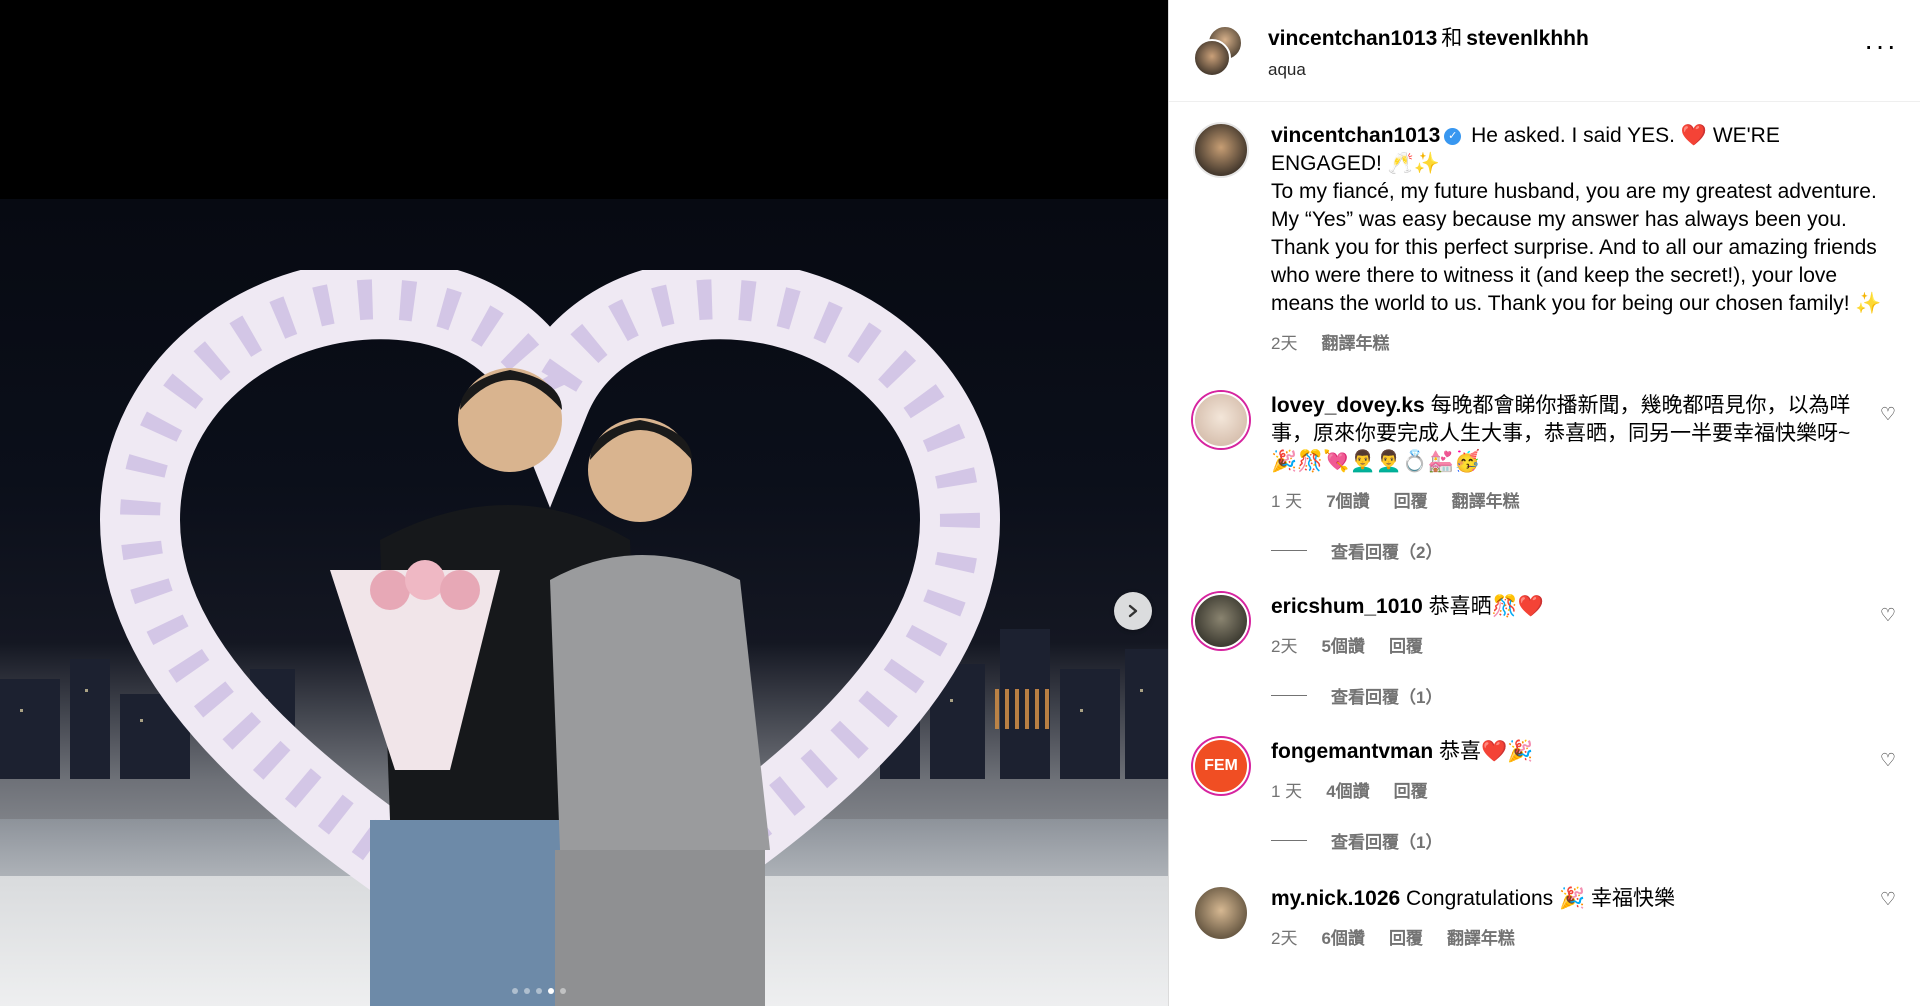 Image resolution: width=1920 pixels, height=1006 pixels. I want to click on likes-count: 6個讚, so click(1342, 939).